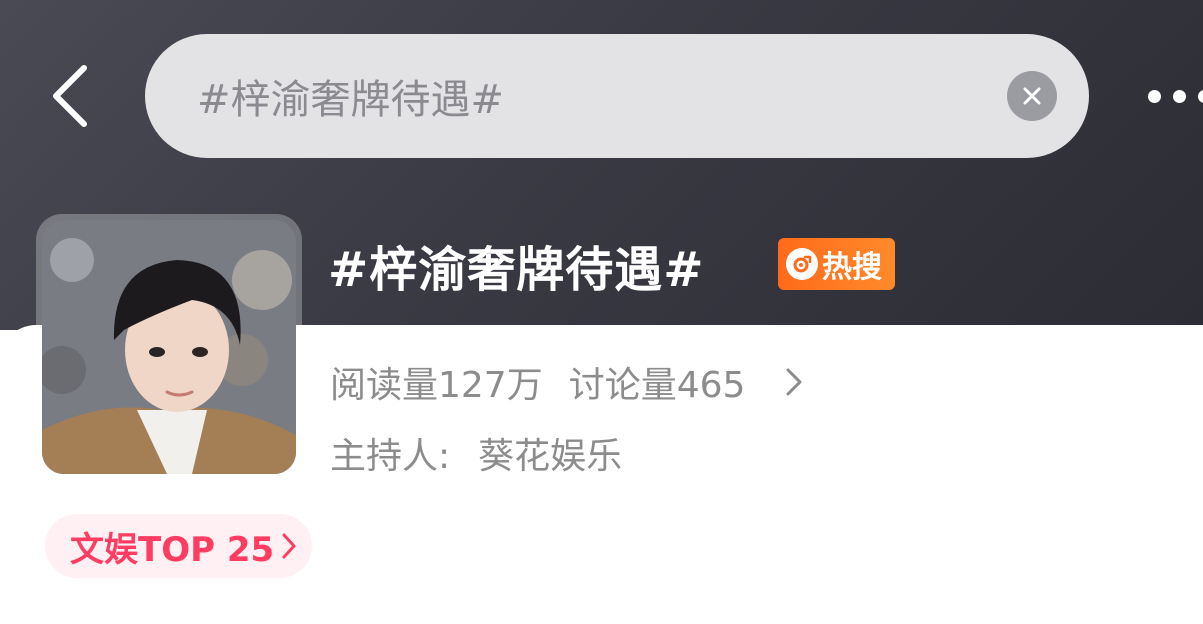 This screenshot has height=624, width=1203. I want to click on topic-cover-image, so click(169, 347).